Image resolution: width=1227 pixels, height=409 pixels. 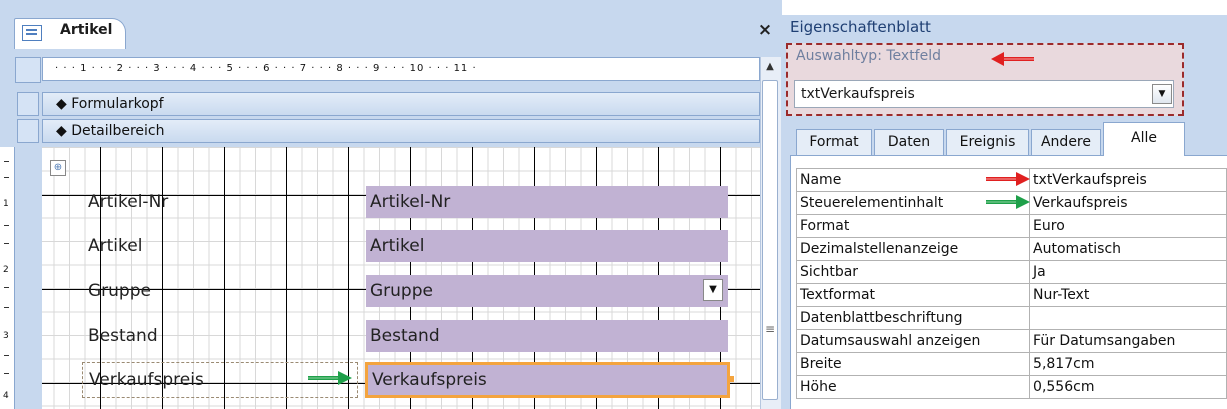 What do you see at coordinates (913, 364) in the screenshot?
I see `property-key: Breite` at bounding box center [913, 364].